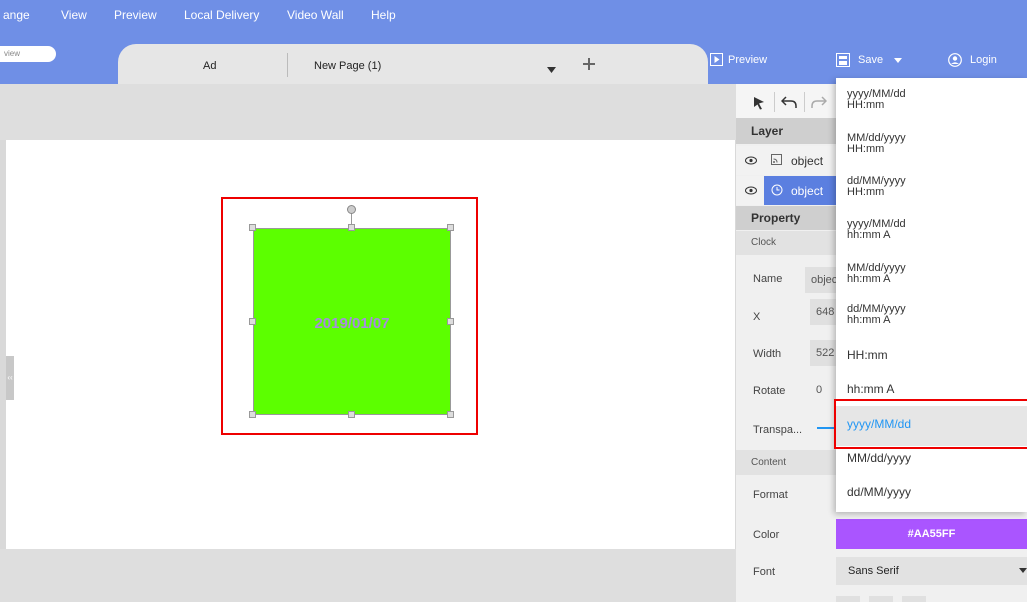 The width and height of the screenshot is (1027, 602). Describe the element at coordinates (777, 190) in the screenshot. I see `clock-icon` at that location.